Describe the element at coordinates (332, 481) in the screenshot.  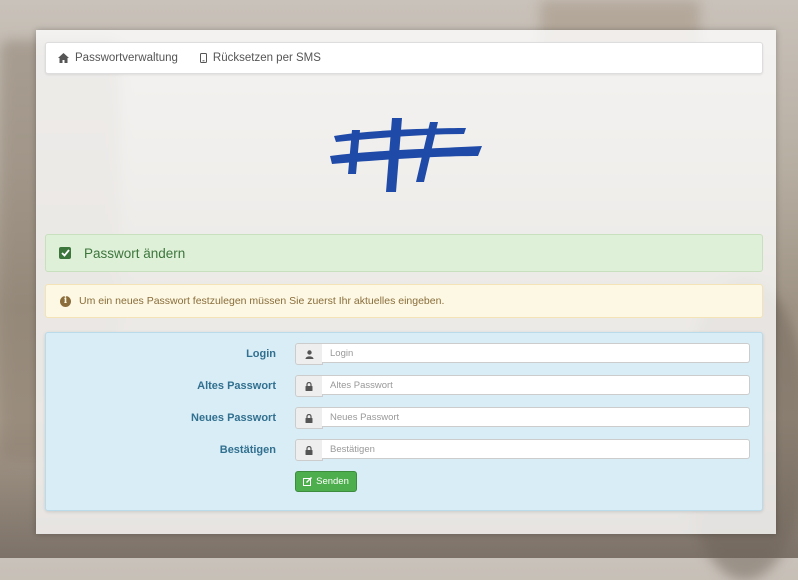
I see `send-button-label: Senden` at that location.